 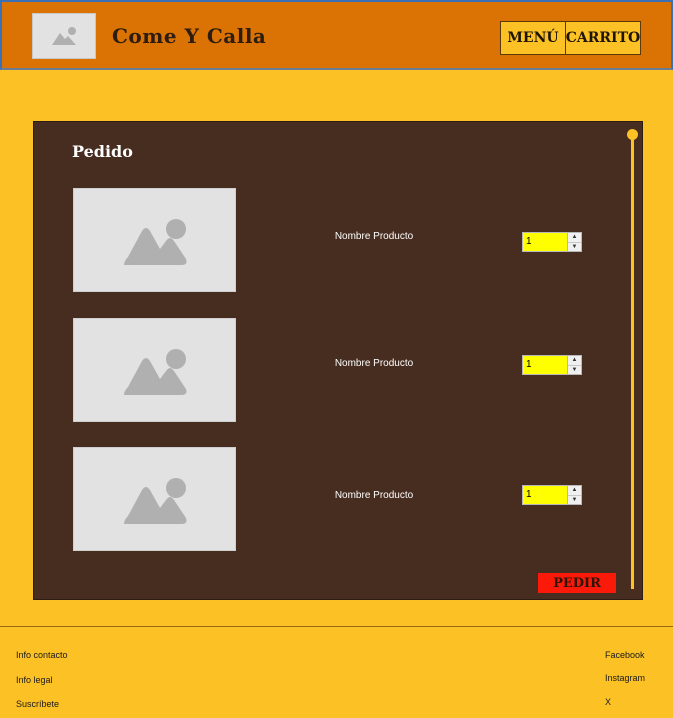 I want to click on scrollbar-thumb, so click(x=632, y=134).